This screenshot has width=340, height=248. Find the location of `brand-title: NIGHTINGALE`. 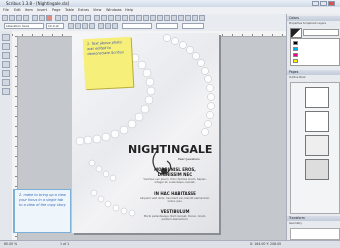

brand-title: NIGHTINGALE is located at coordinates (170, 149).